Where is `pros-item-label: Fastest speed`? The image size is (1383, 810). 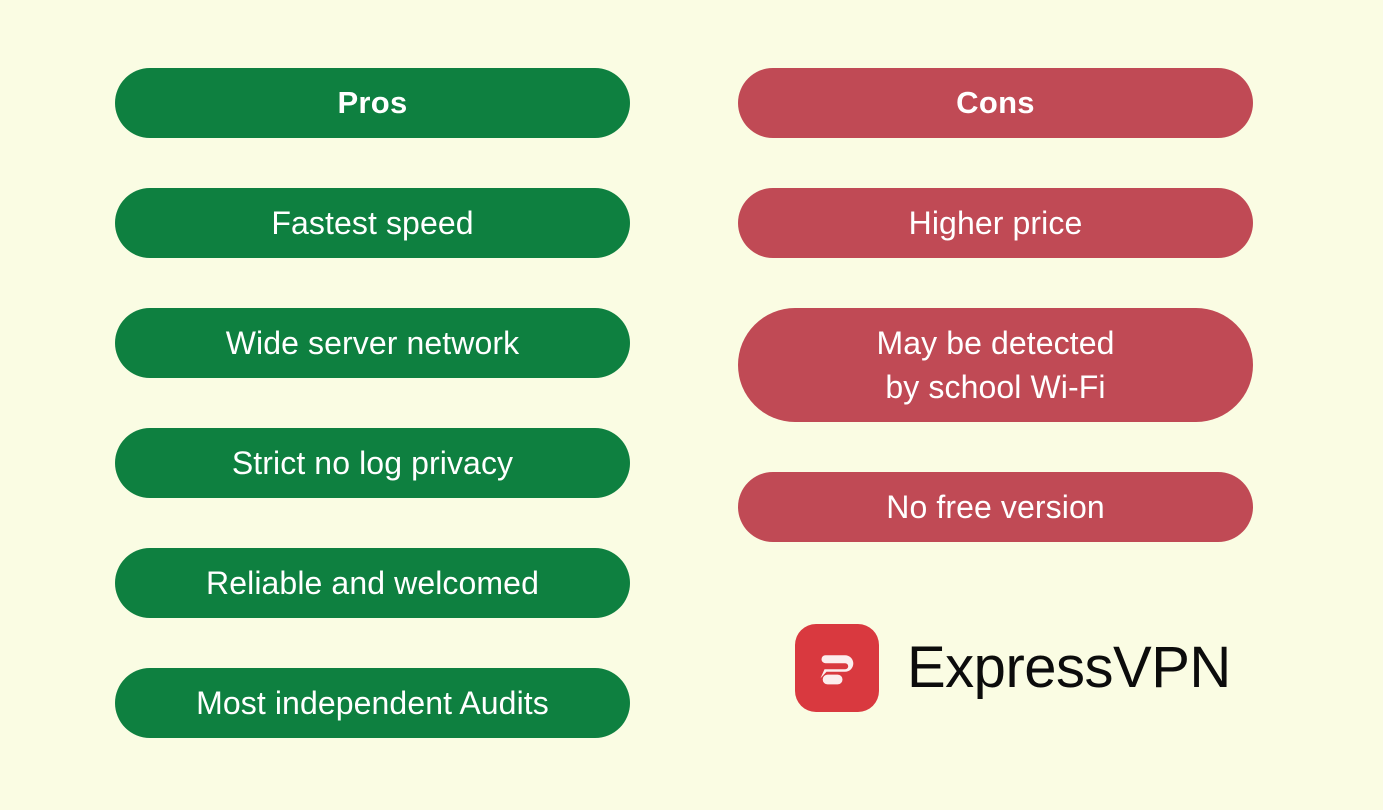 pros-item-label: Fastest speed is located at coordinates (372, 223).